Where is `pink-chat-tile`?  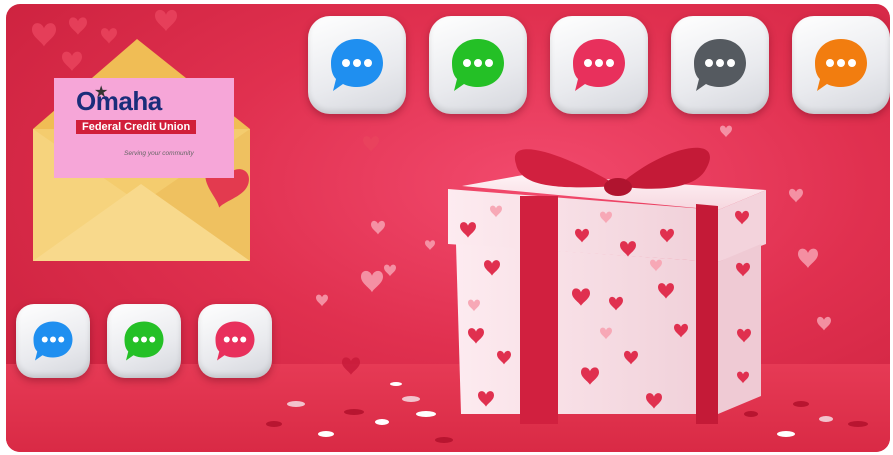 pink-chat-tile is located at coordinates (599, 65).